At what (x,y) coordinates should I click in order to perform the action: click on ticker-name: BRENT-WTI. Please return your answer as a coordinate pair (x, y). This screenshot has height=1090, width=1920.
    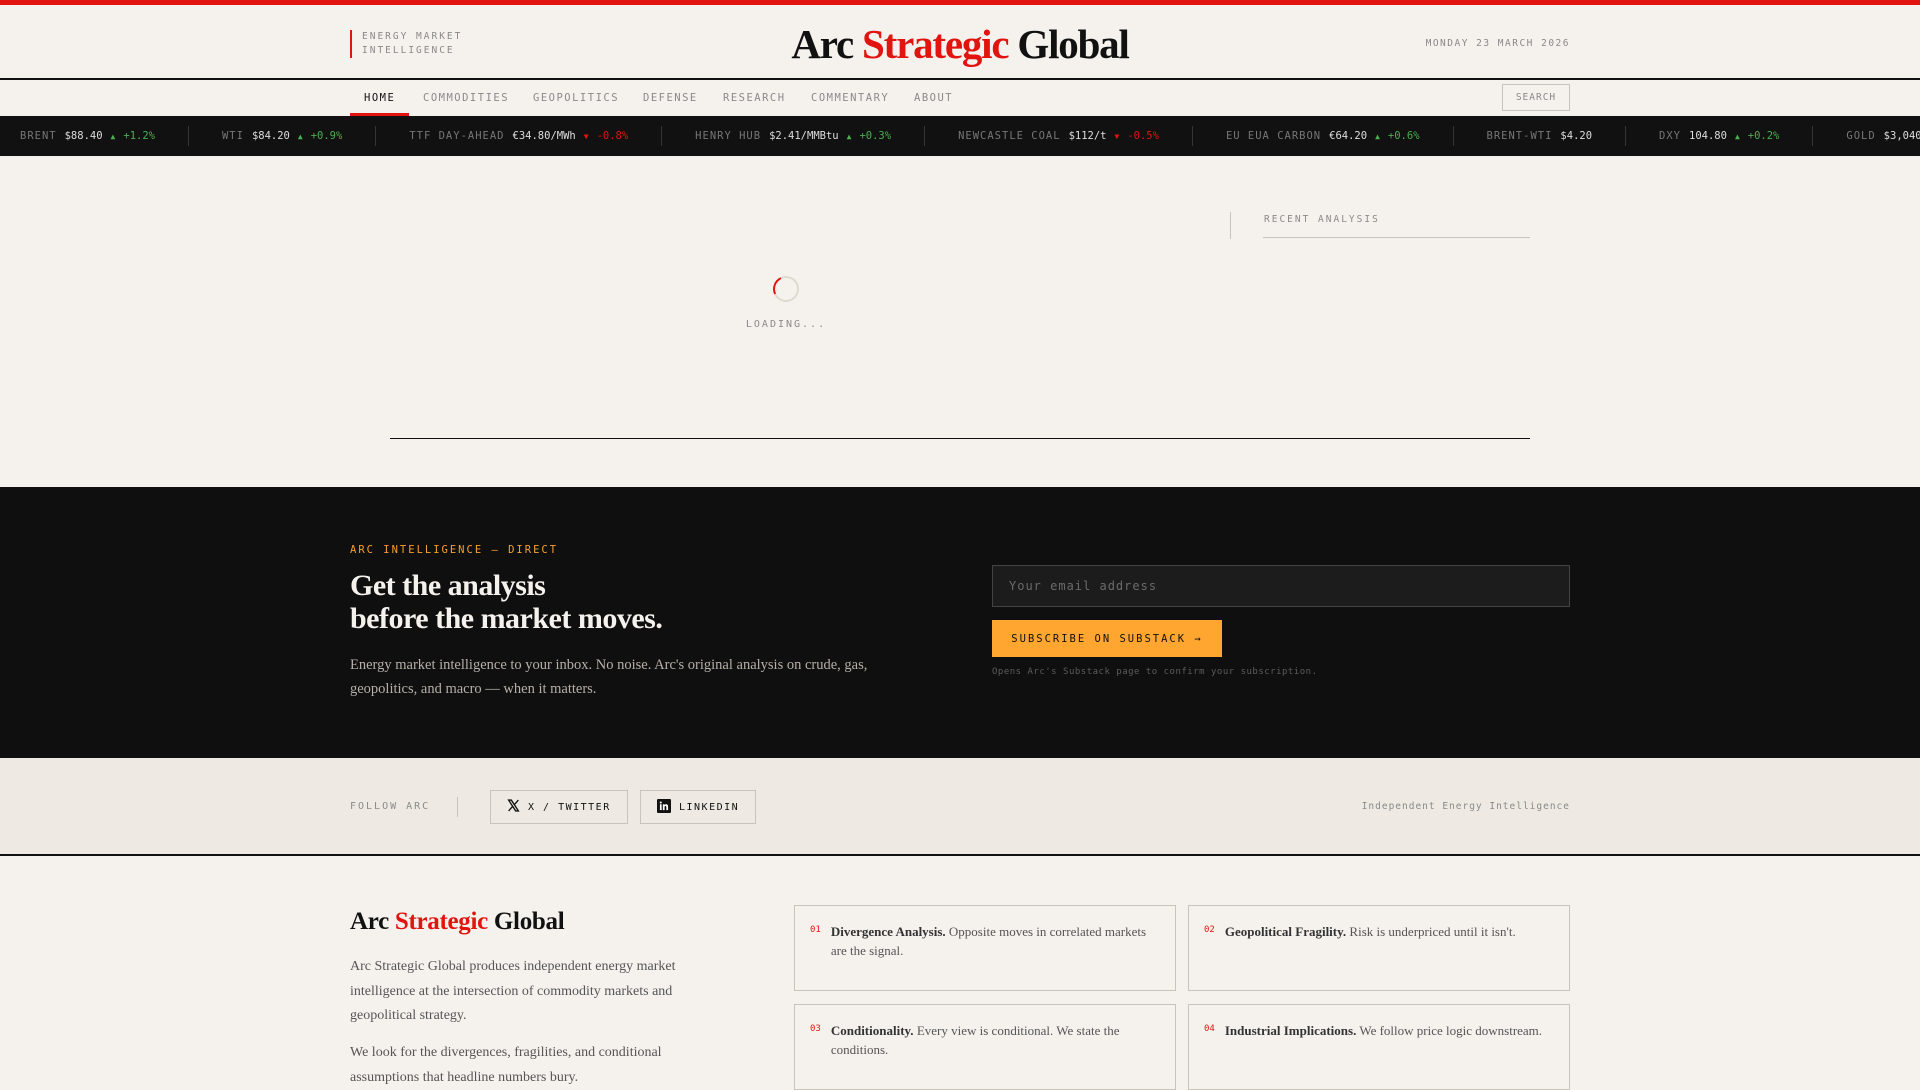
    Looking at the image, I should click on (1519, 136).